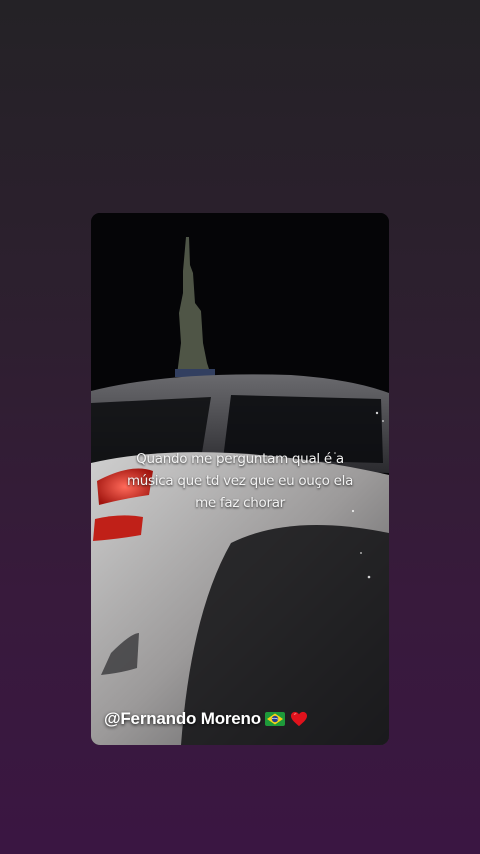 The image size is (480, 854). I want to click on author-handle-row: @Fernando Moreno, so click(206, 719).